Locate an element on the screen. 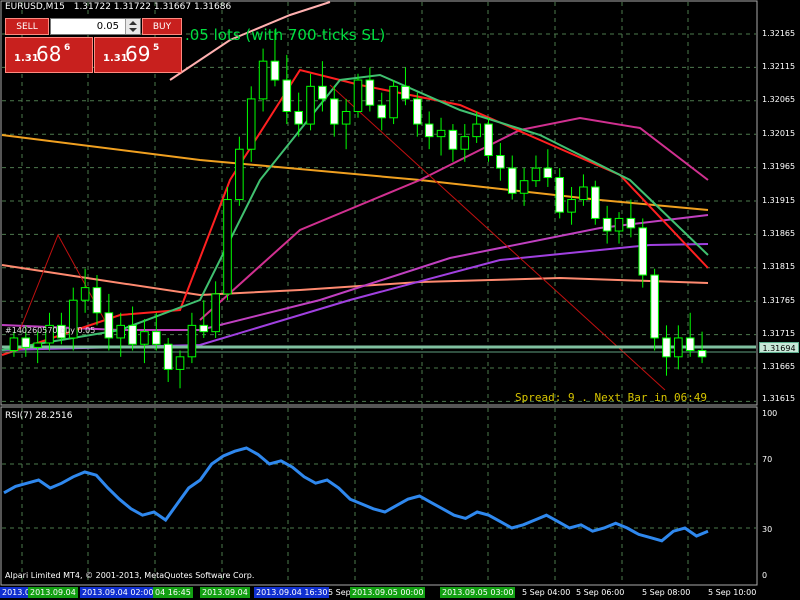  sell-price-pips: 68 is located at coordinates (49, 54).